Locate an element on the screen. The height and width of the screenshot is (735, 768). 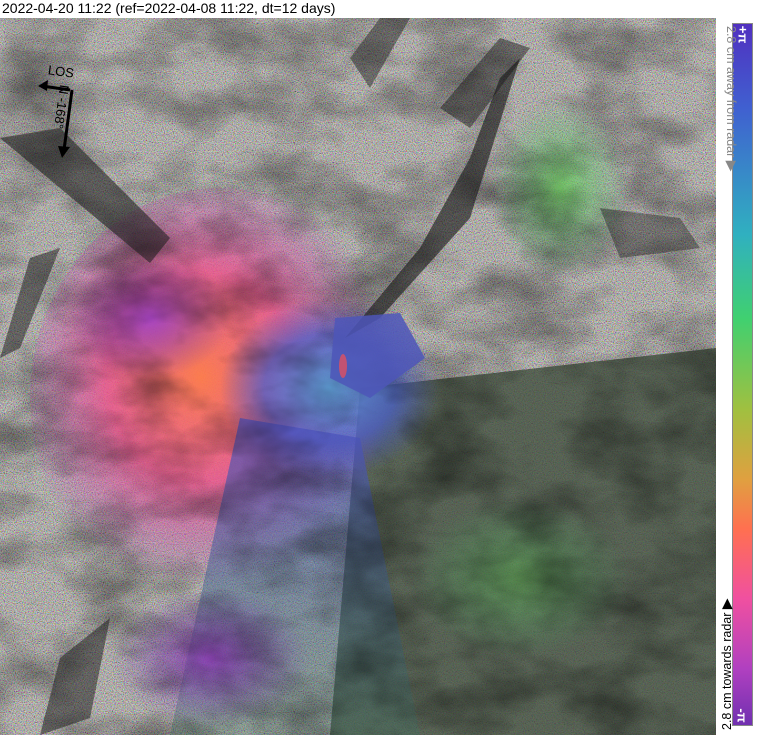
colorbar-away-label: 2.8 cm away from radar ▶ is located at coordinates (732, 99).